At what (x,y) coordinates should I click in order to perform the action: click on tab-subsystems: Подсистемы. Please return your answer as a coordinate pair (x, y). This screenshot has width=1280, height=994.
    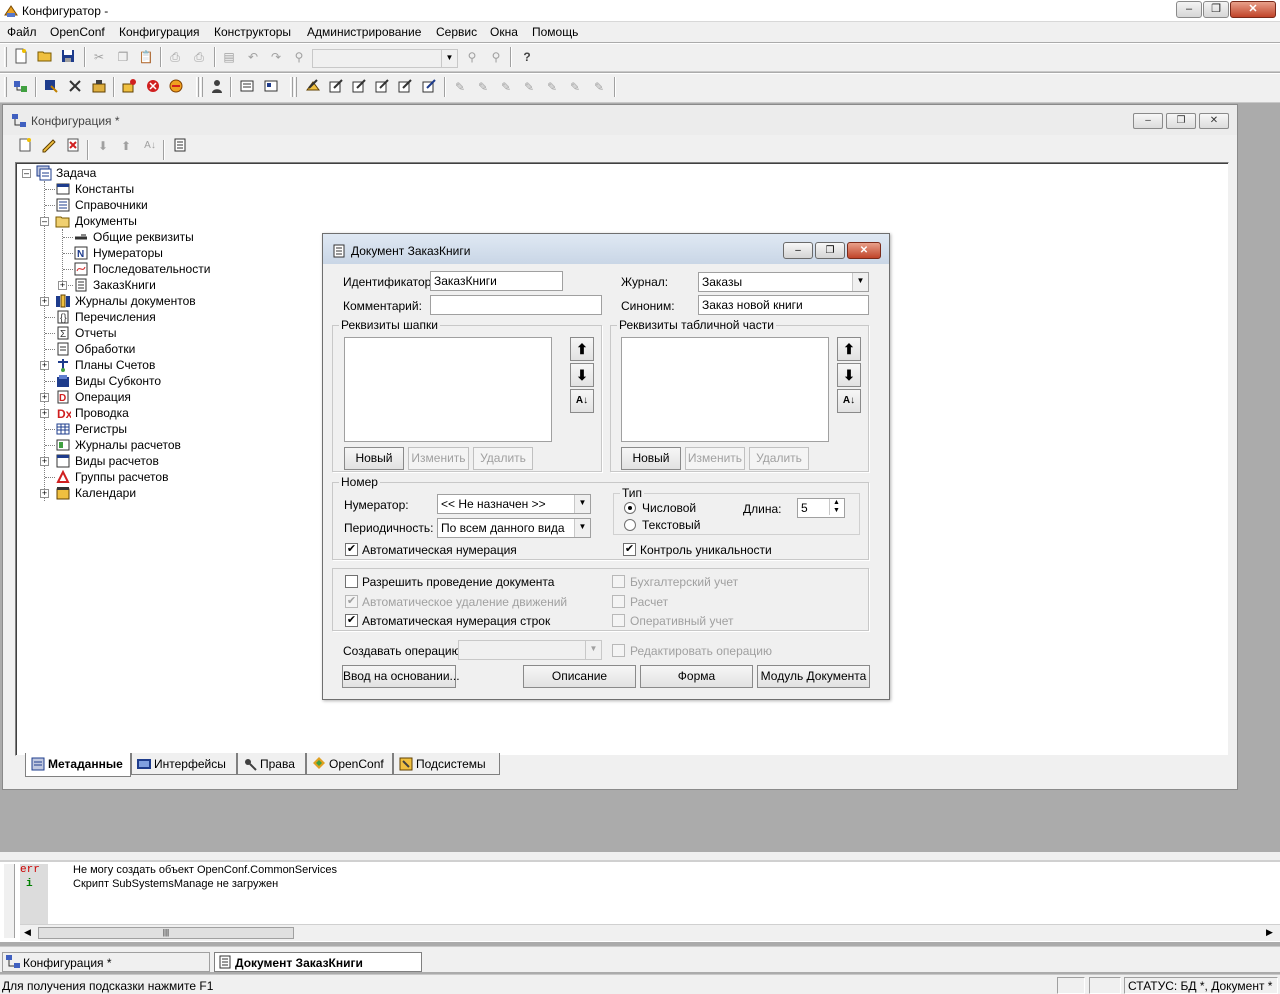
    Looking at the image, I should click on (446, 764).